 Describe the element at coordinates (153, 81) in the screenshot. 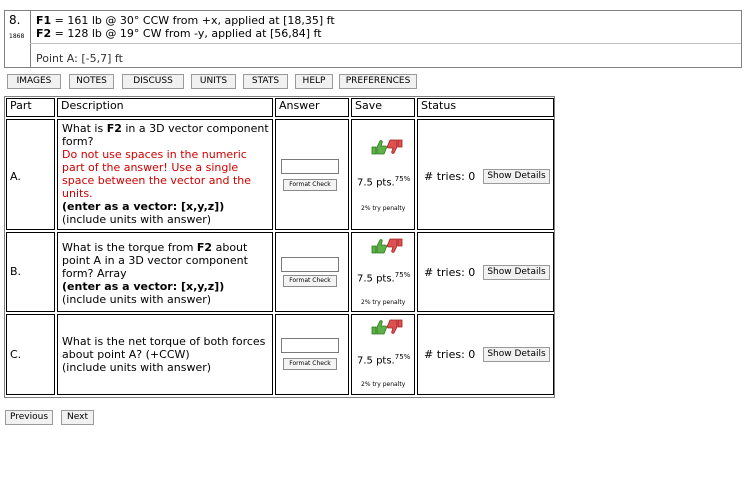

I see `discuss-button: DISCUSS` at that location.